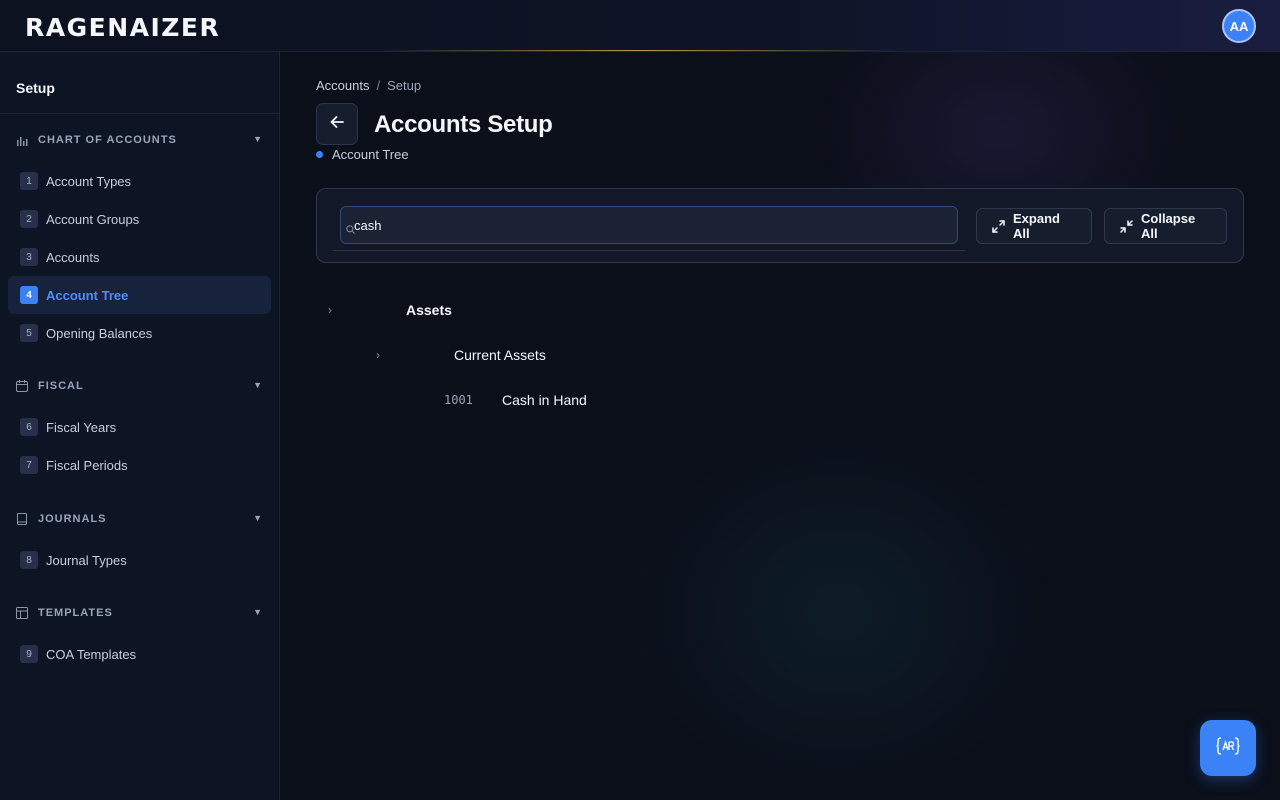 This screenshot has height=800, width=1280. I want to click on sidebar-item-account-groups: 2 Account Groups, so click(139, 219).